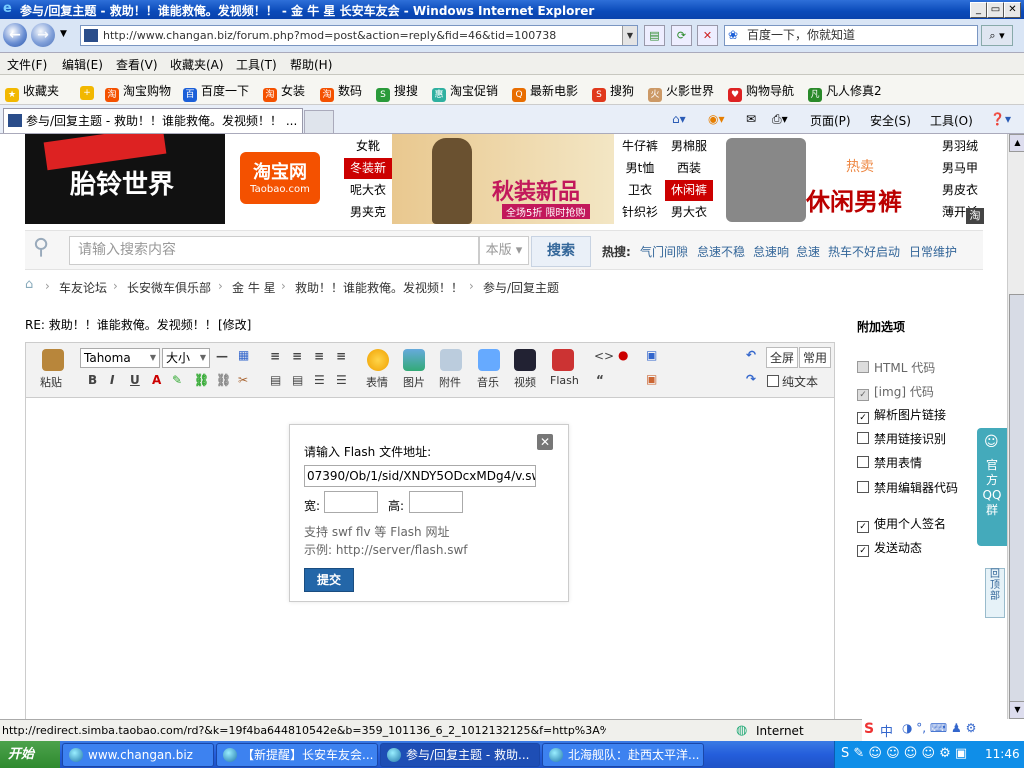  What do you see at coordinates (82, 64) in the screenshot?
I see `menu-edit: 编辑(E)` at bounding box center [82, 64].